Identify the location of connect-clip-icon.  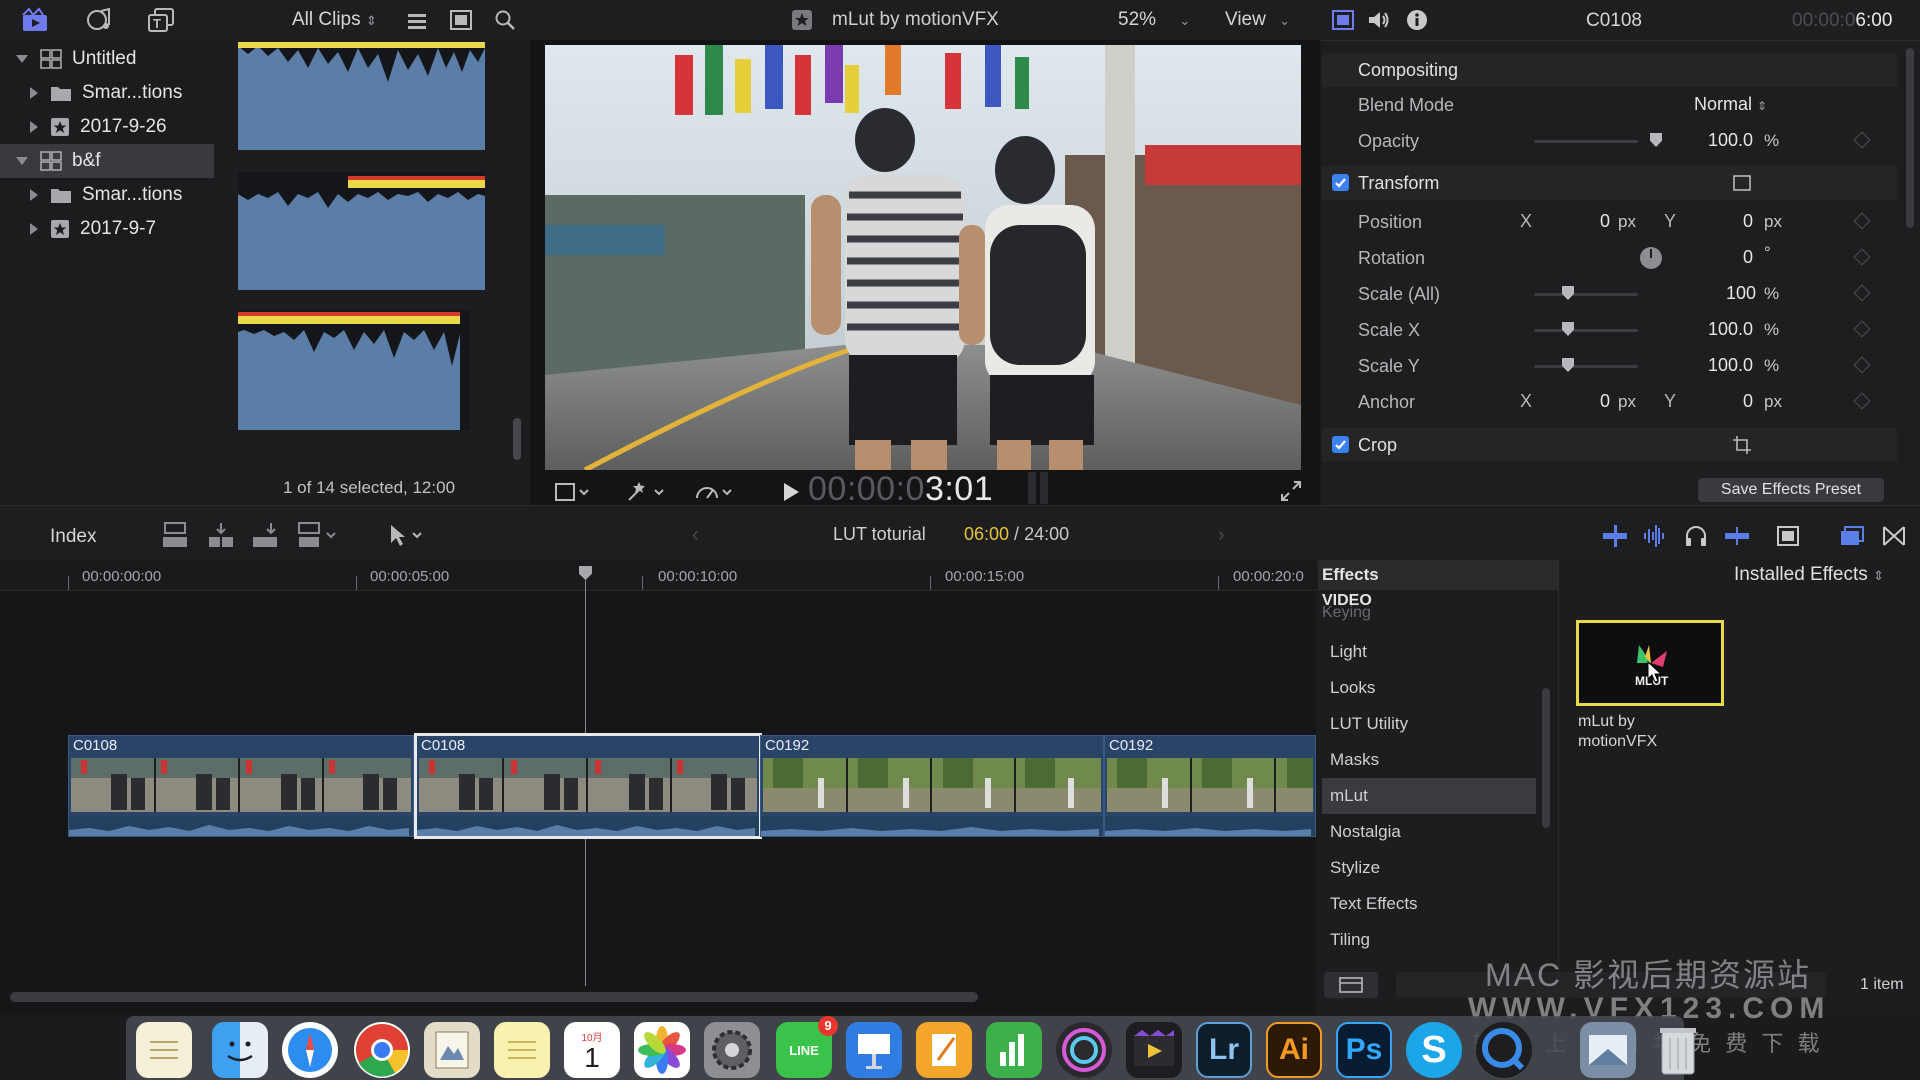
(175, 535).